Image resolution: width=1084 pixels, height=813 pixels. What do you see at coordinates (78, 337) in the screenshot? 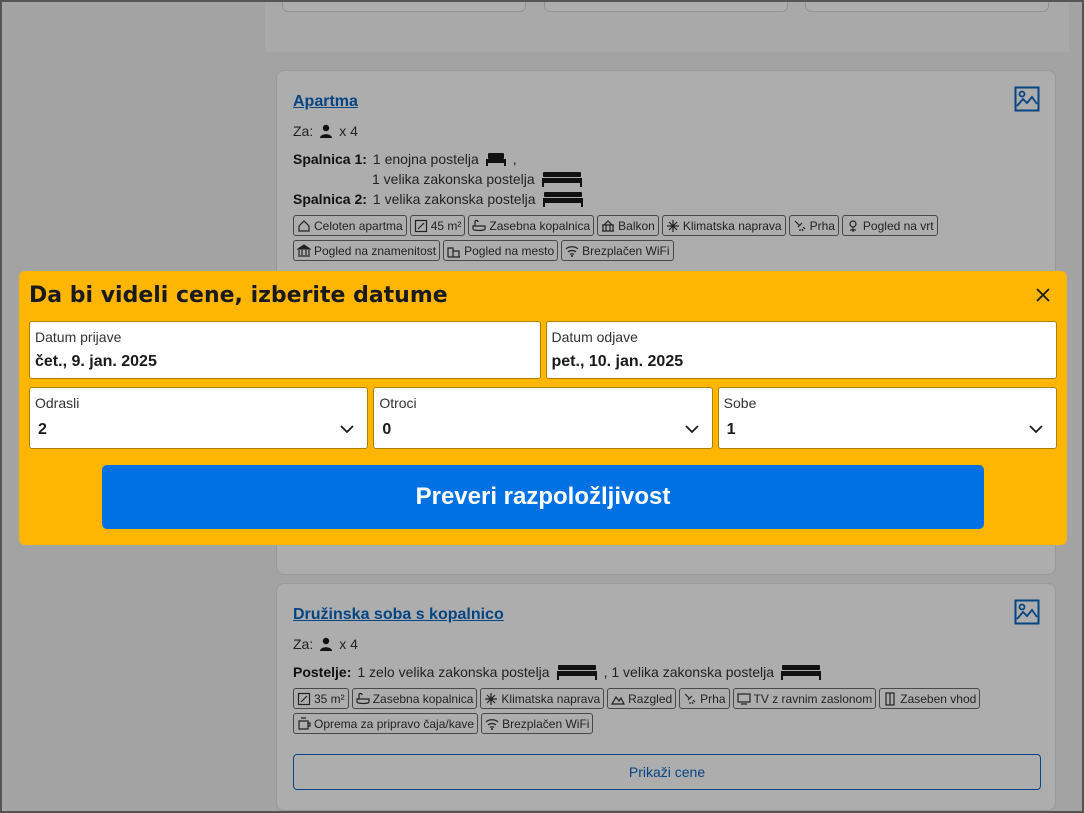
I see `checkin-label: Datum prijave` at bounding box center [78, 337].